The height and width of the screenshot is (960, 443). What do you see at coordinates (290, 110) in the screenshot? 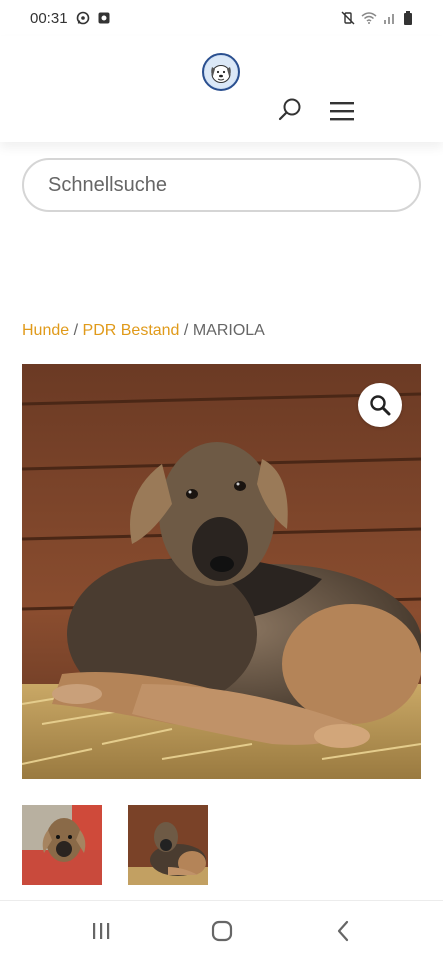
I see `search-icon` at bounding box center [290, 110].